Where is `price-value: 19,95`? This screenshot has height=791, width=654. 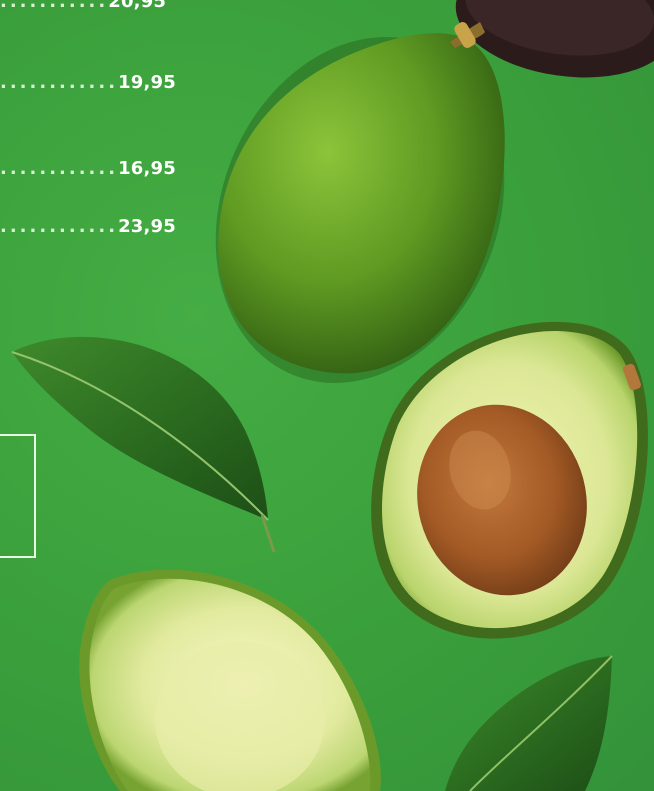
price-value: 19,95 is located at coordinates (147, 82).